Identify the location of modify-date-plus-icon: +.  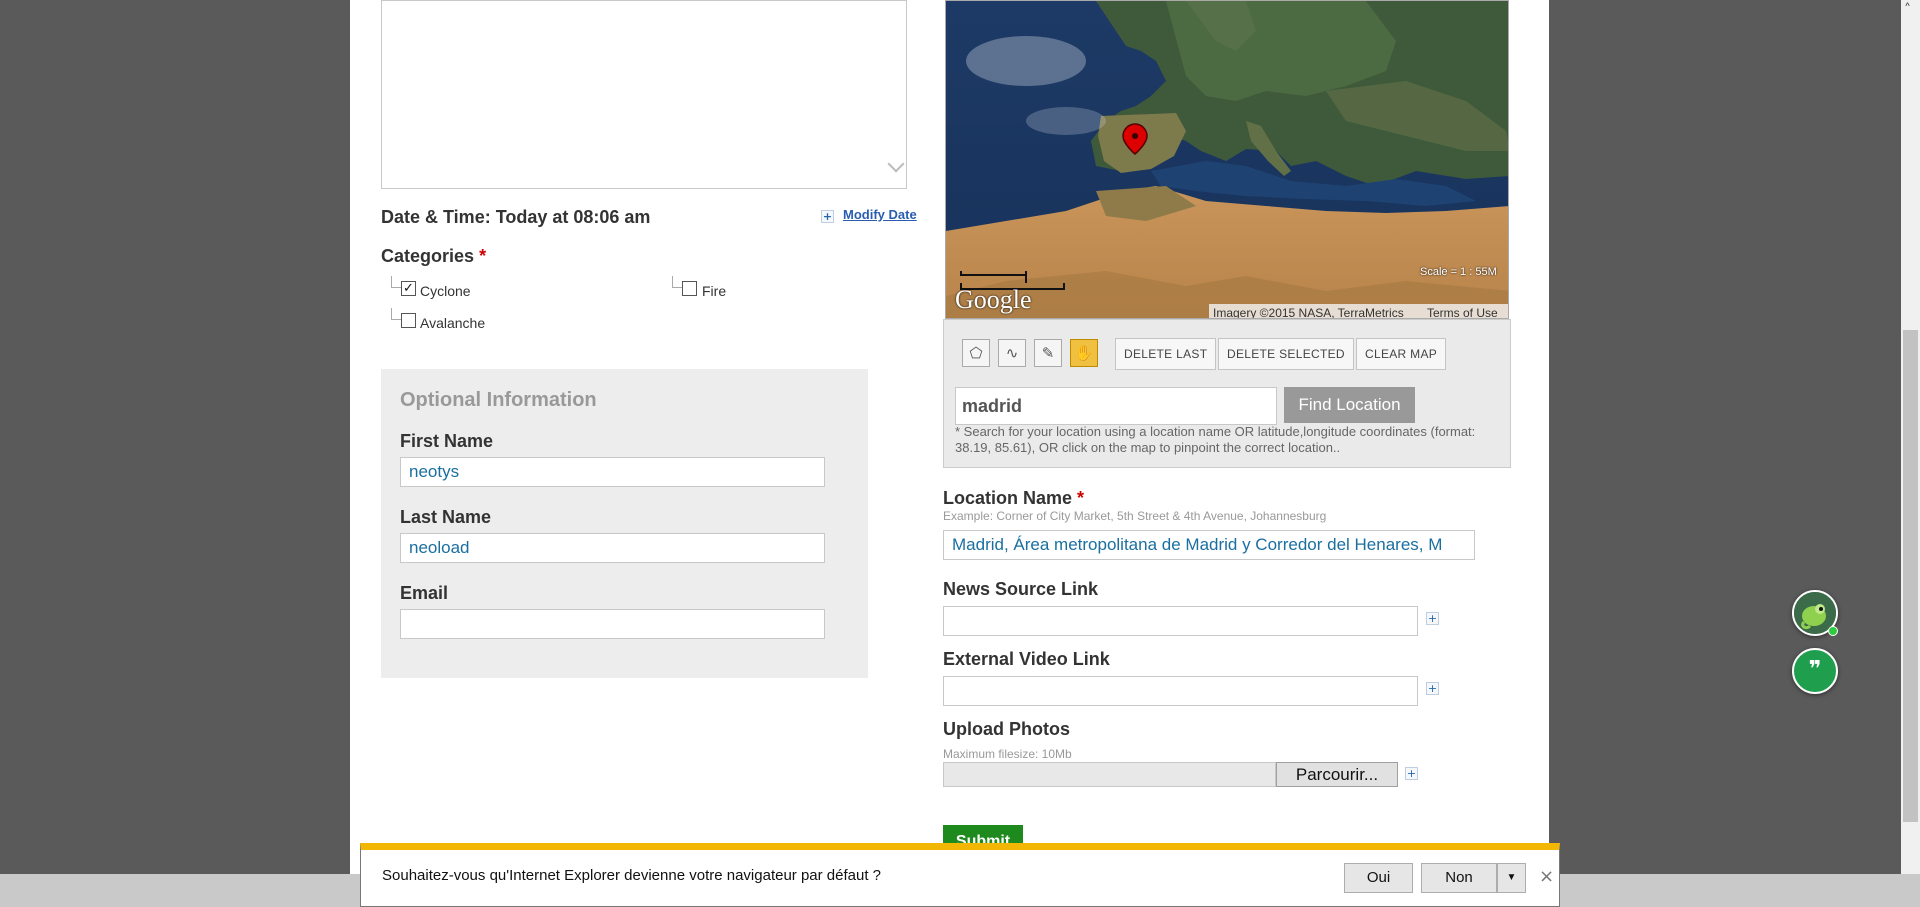
(827, 216).